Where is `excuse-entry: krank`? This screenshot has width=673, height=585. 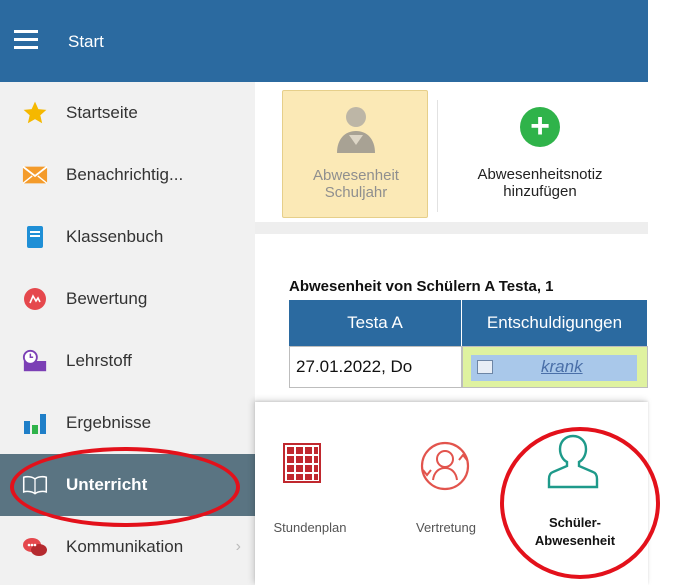 excuse-entry: krank is located at coordinates (554, 368).